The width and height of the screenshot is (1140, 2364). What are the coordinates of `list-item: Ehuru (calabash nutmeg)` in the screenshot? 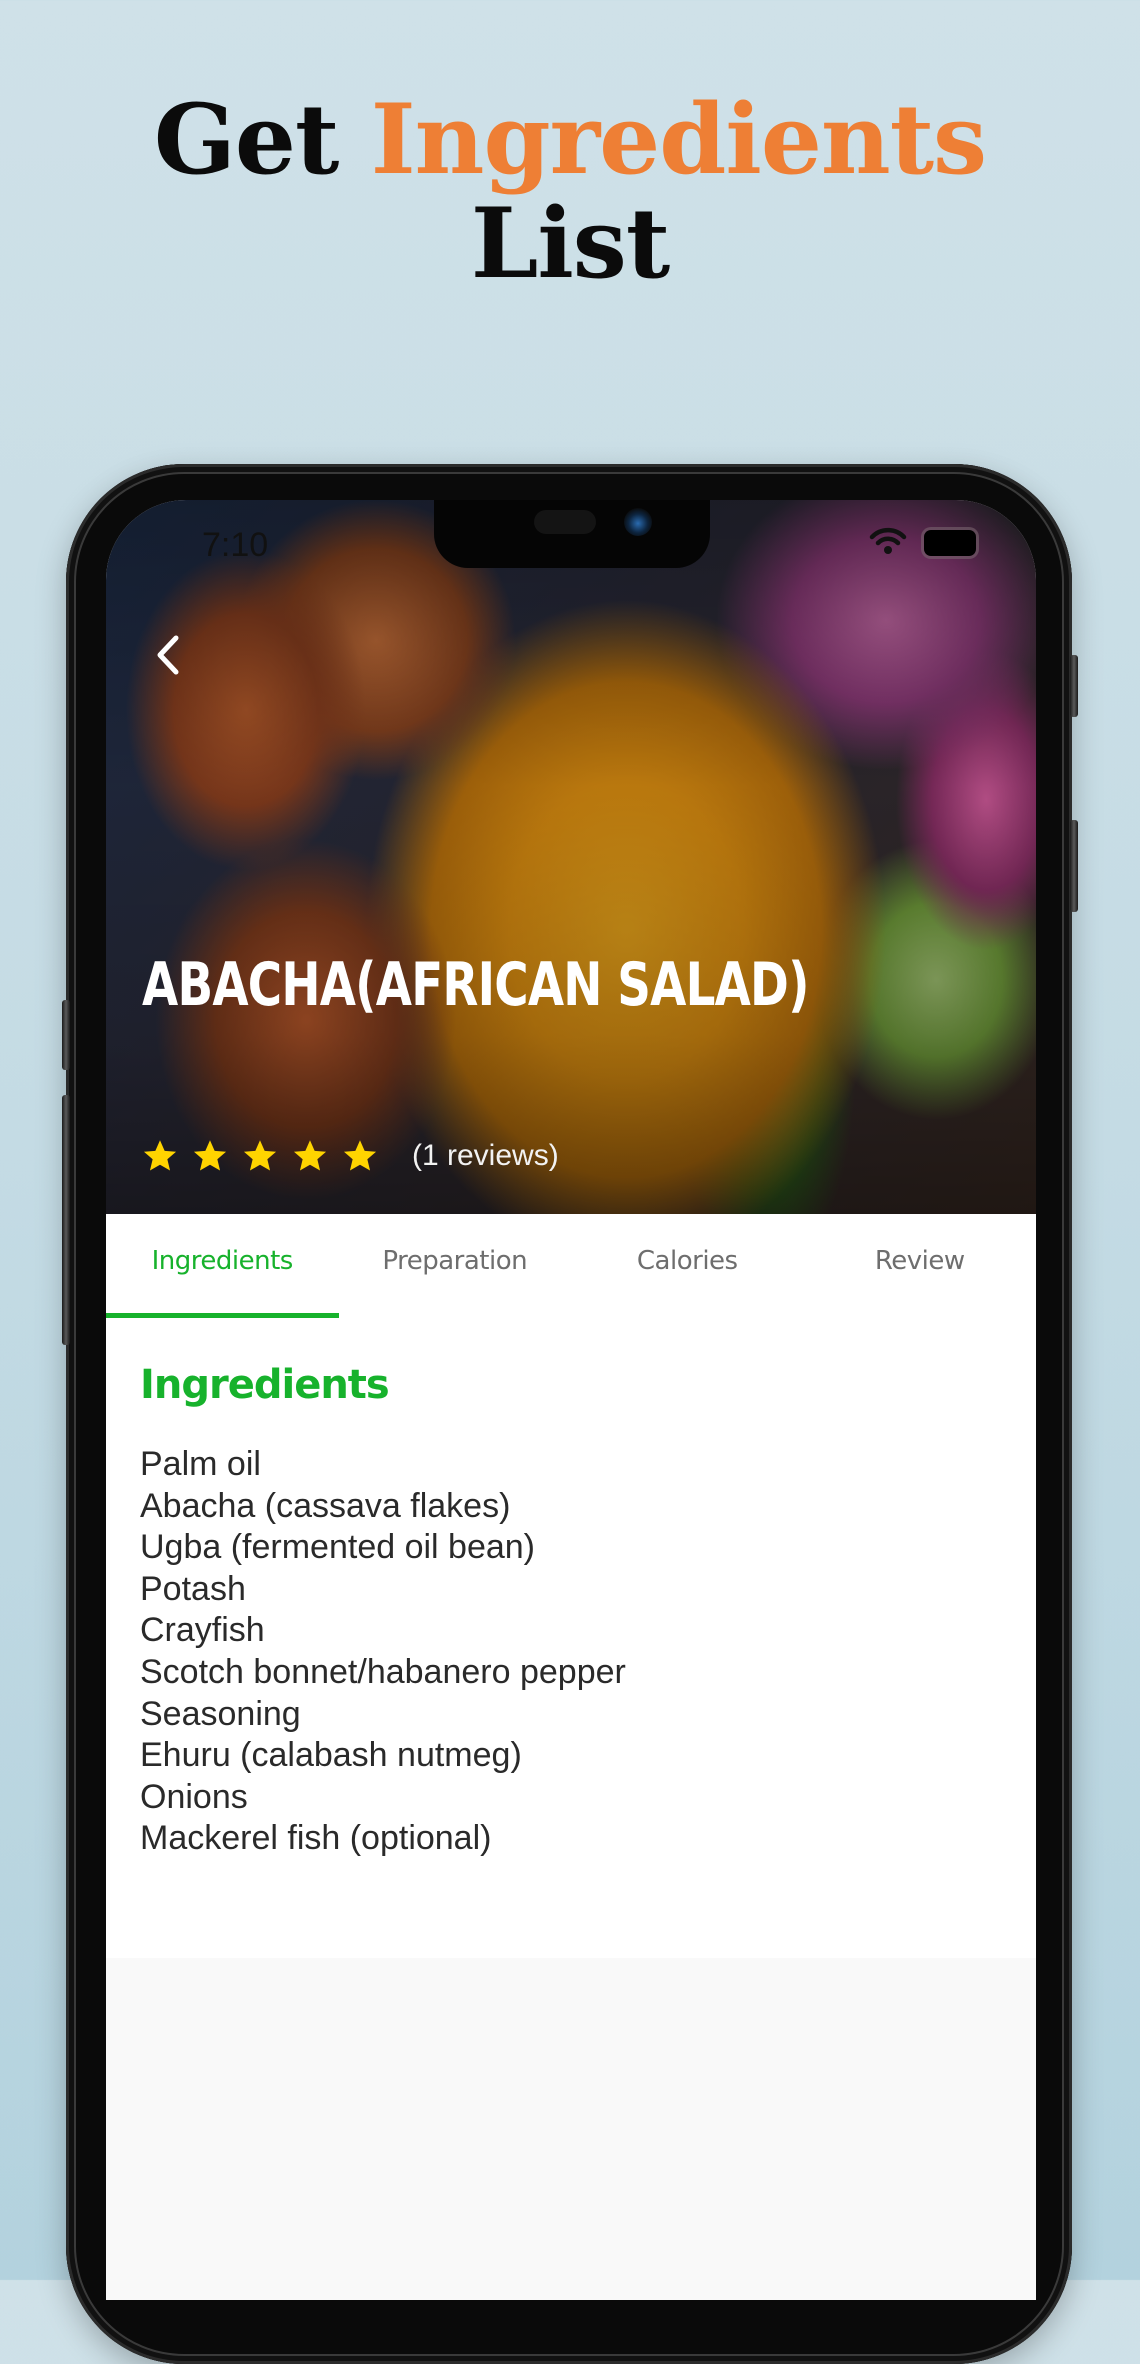 It's located at (331, 1755).